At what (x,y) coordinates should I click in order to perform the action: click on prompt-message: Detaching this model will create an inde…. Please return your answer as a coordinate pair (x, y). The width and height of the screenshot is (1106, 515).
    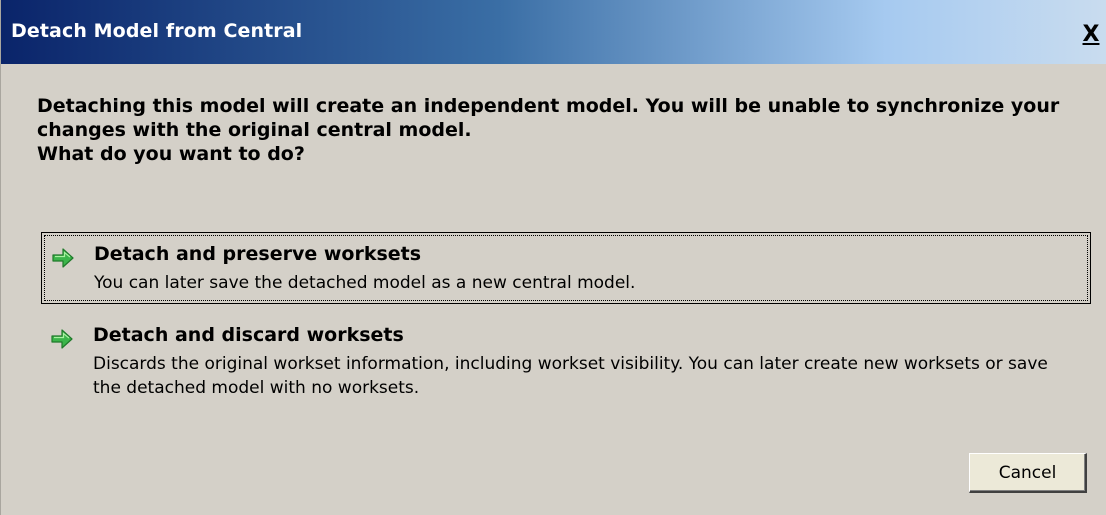
    Looking at the image, I should click on (571, 130).